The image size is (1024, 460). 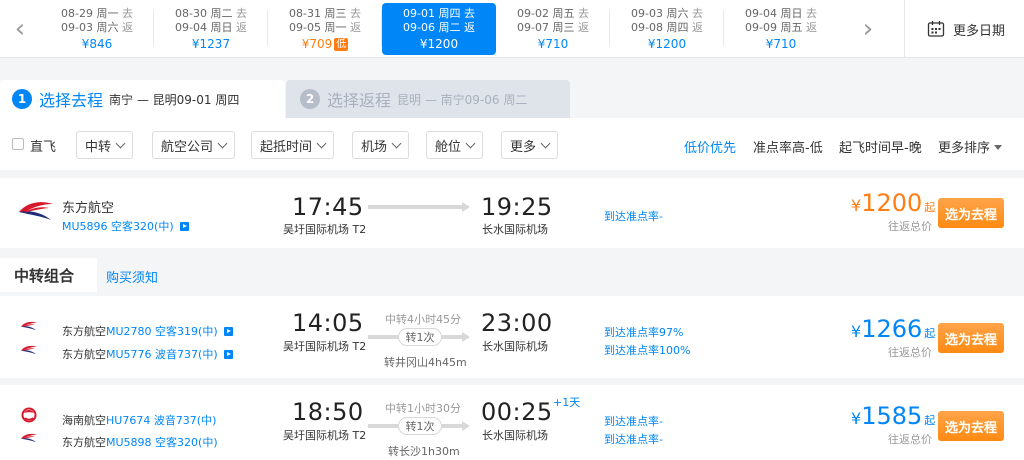 I want to click on calendar-icon, so click(x=936, y=29).